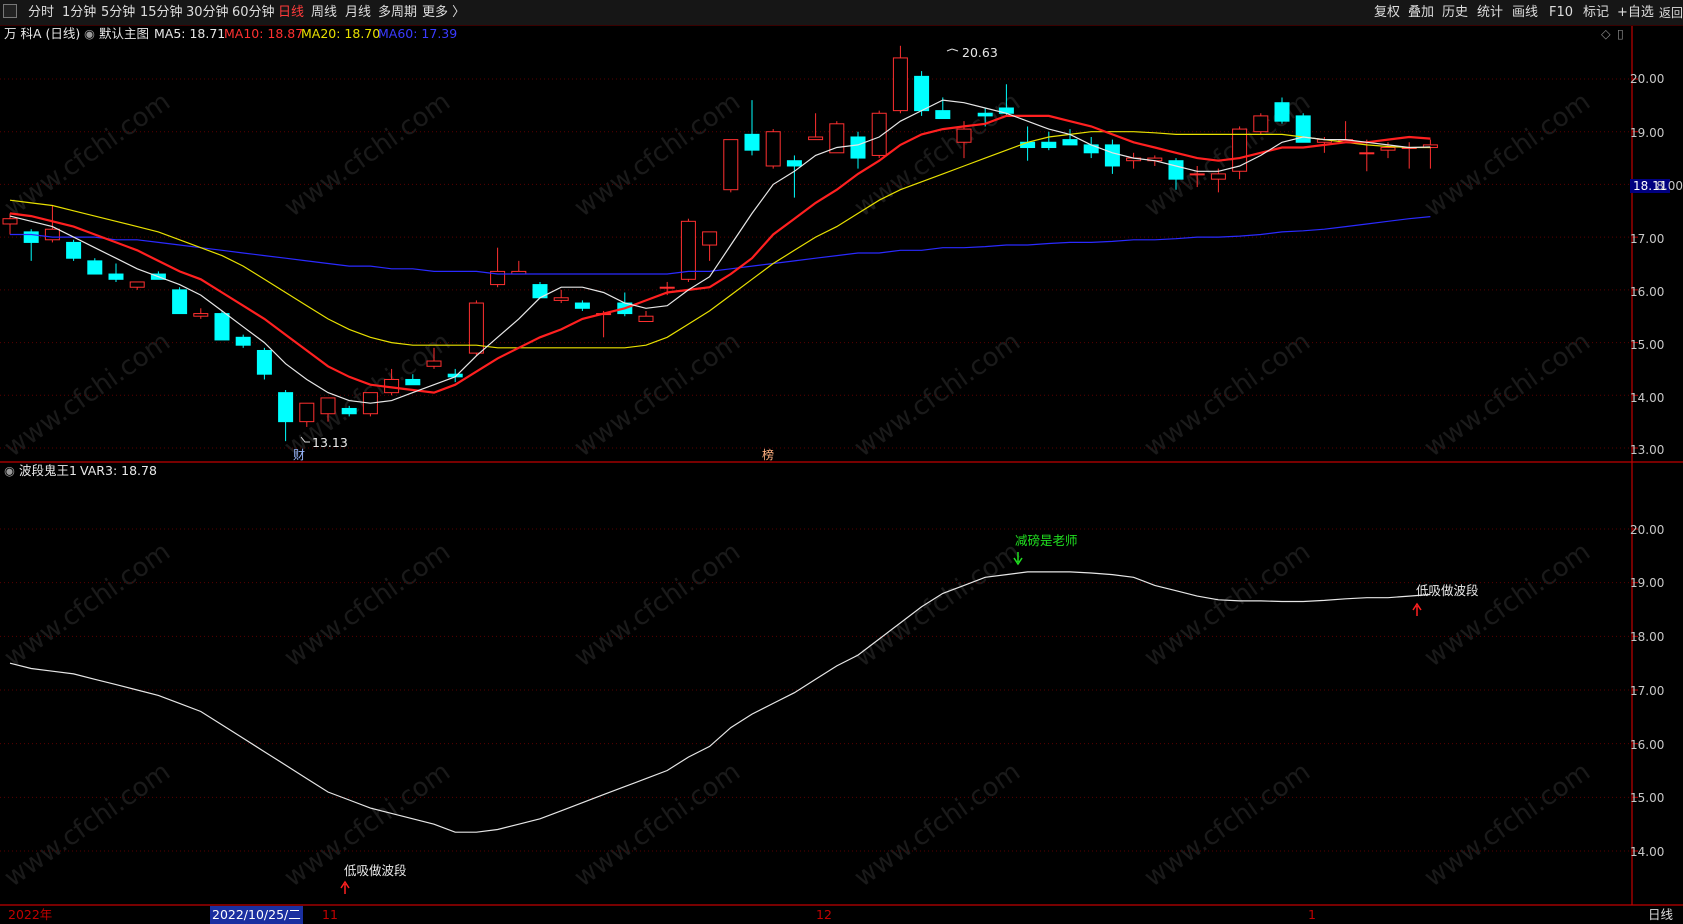 The width and height of the screenshot is (1683, 924). What do you see at coordinates (1647, 239) in the screenshot?
I see `price-axis-label: 17.00` at bounding box center [1647, 239].